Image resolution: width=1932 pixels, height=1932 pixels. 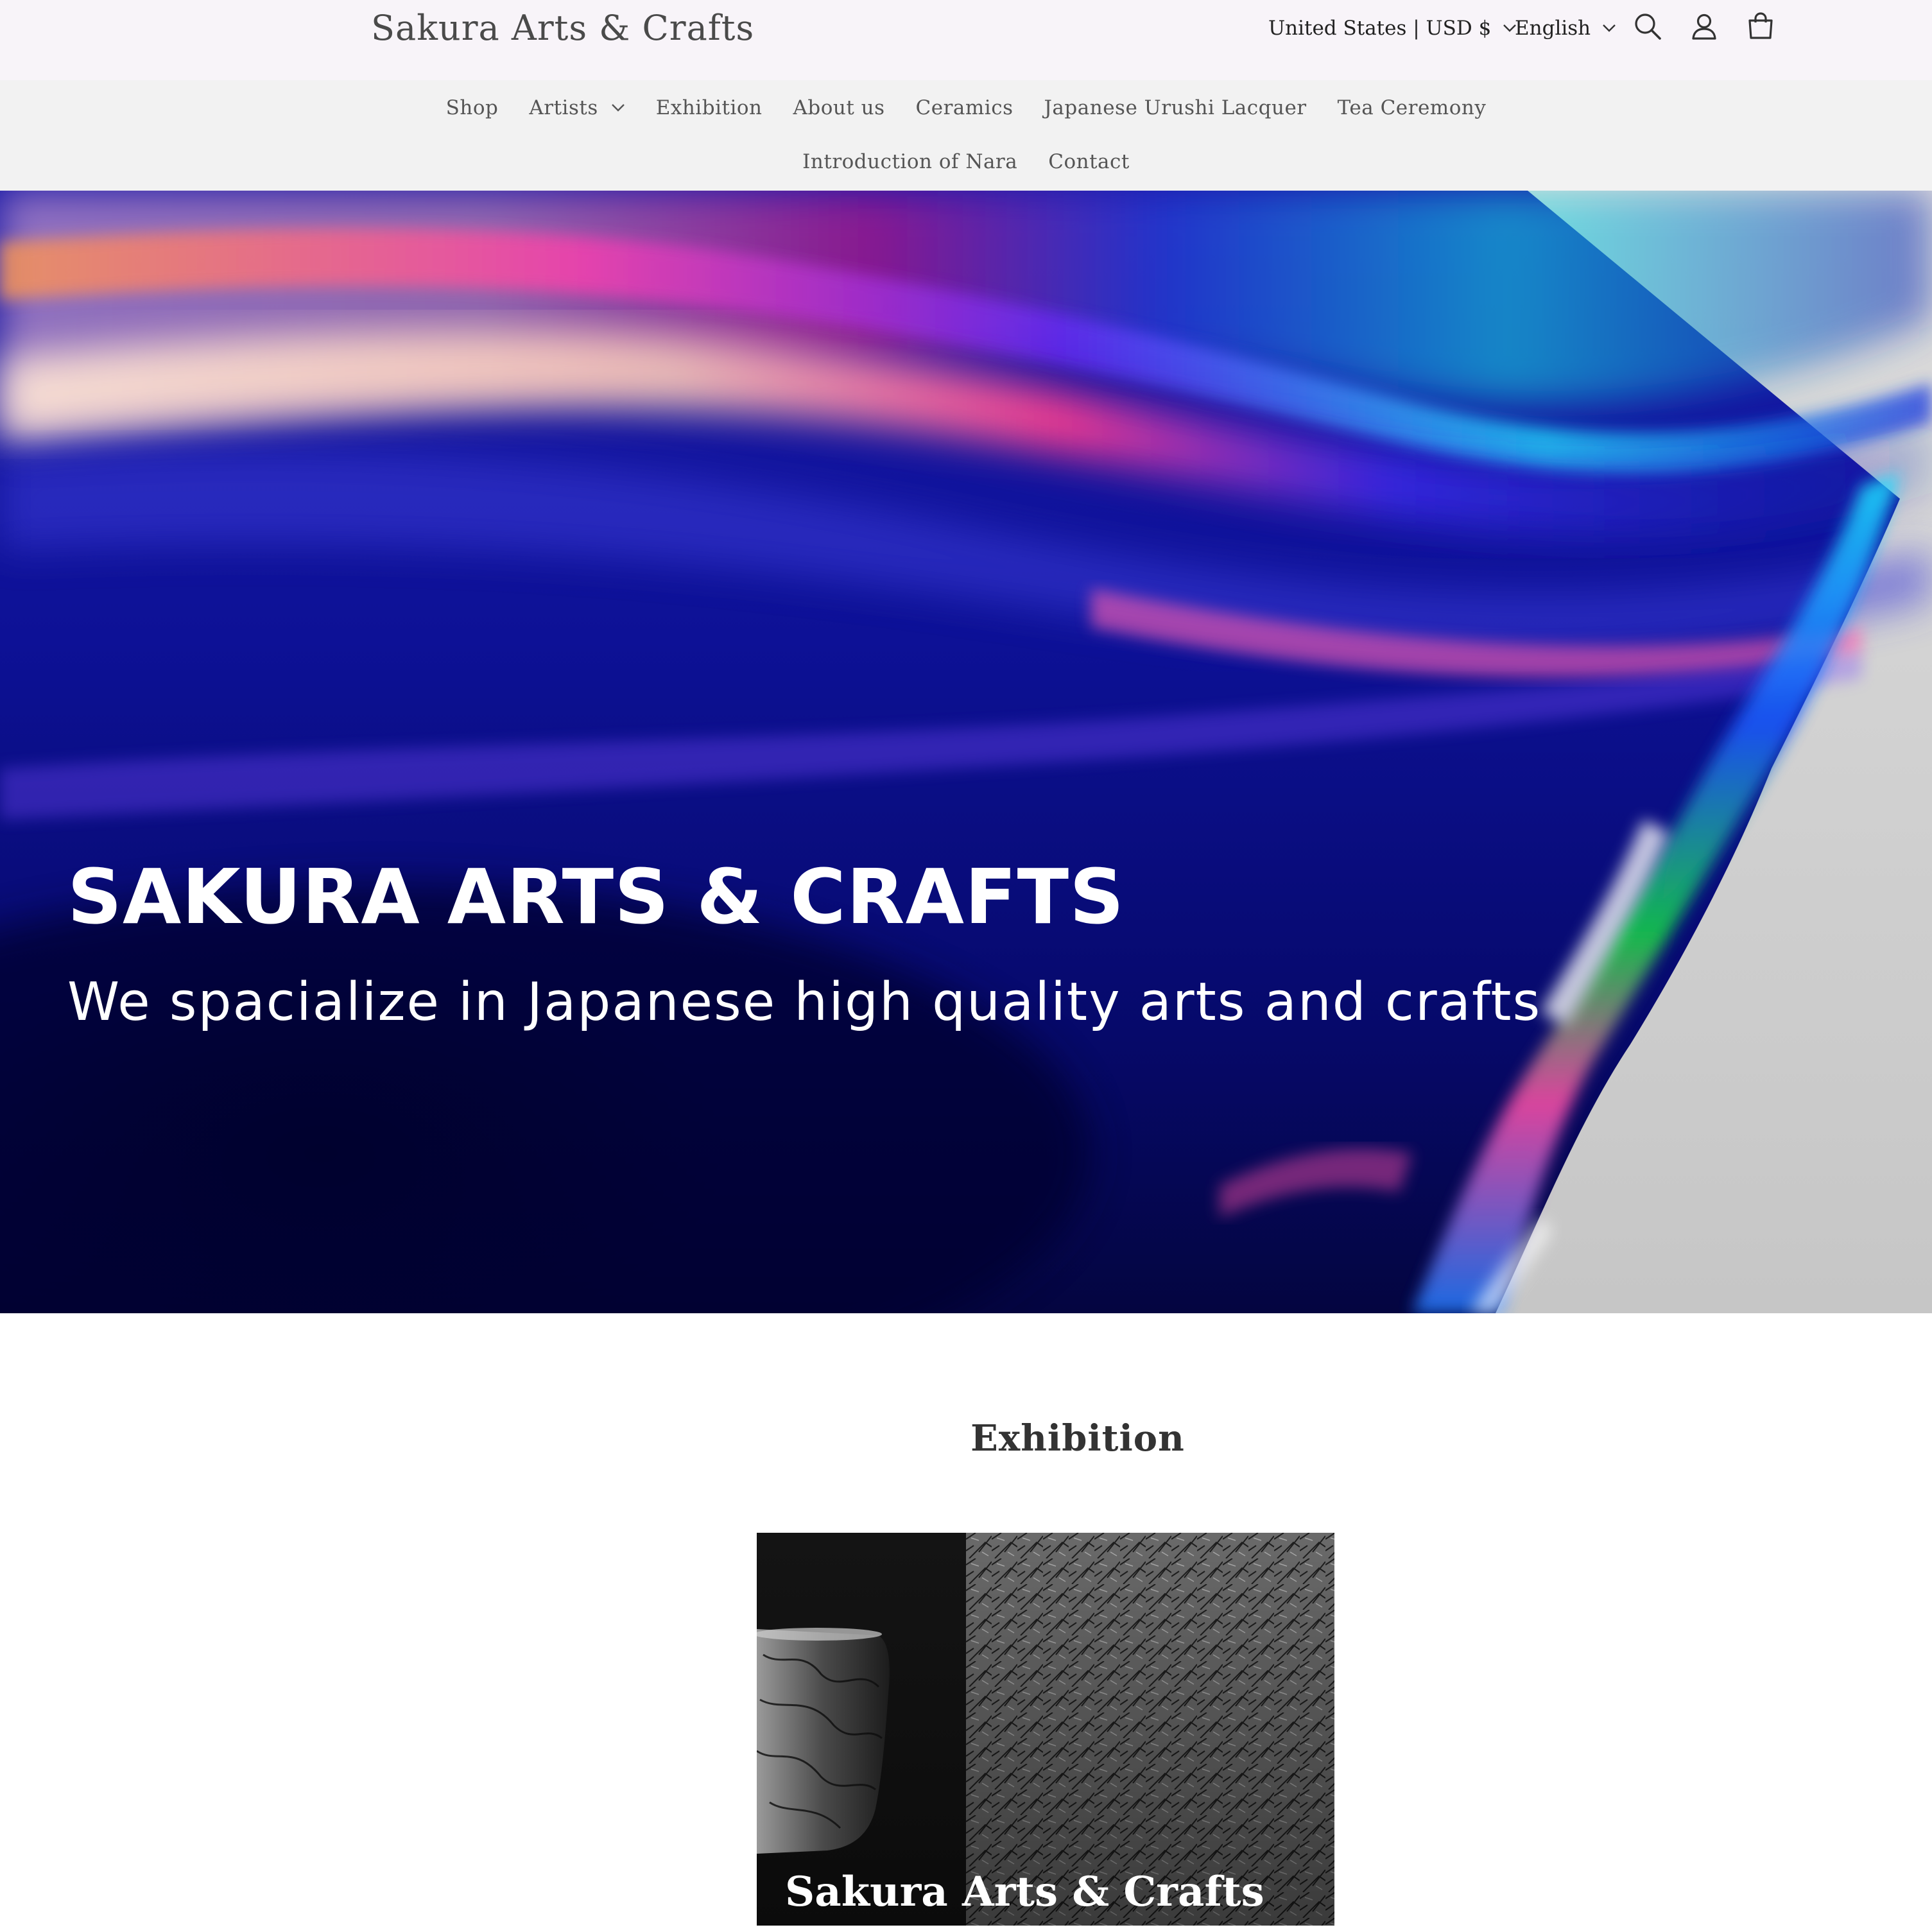 I want to click on account-icon, so click(x=1704, y=26).